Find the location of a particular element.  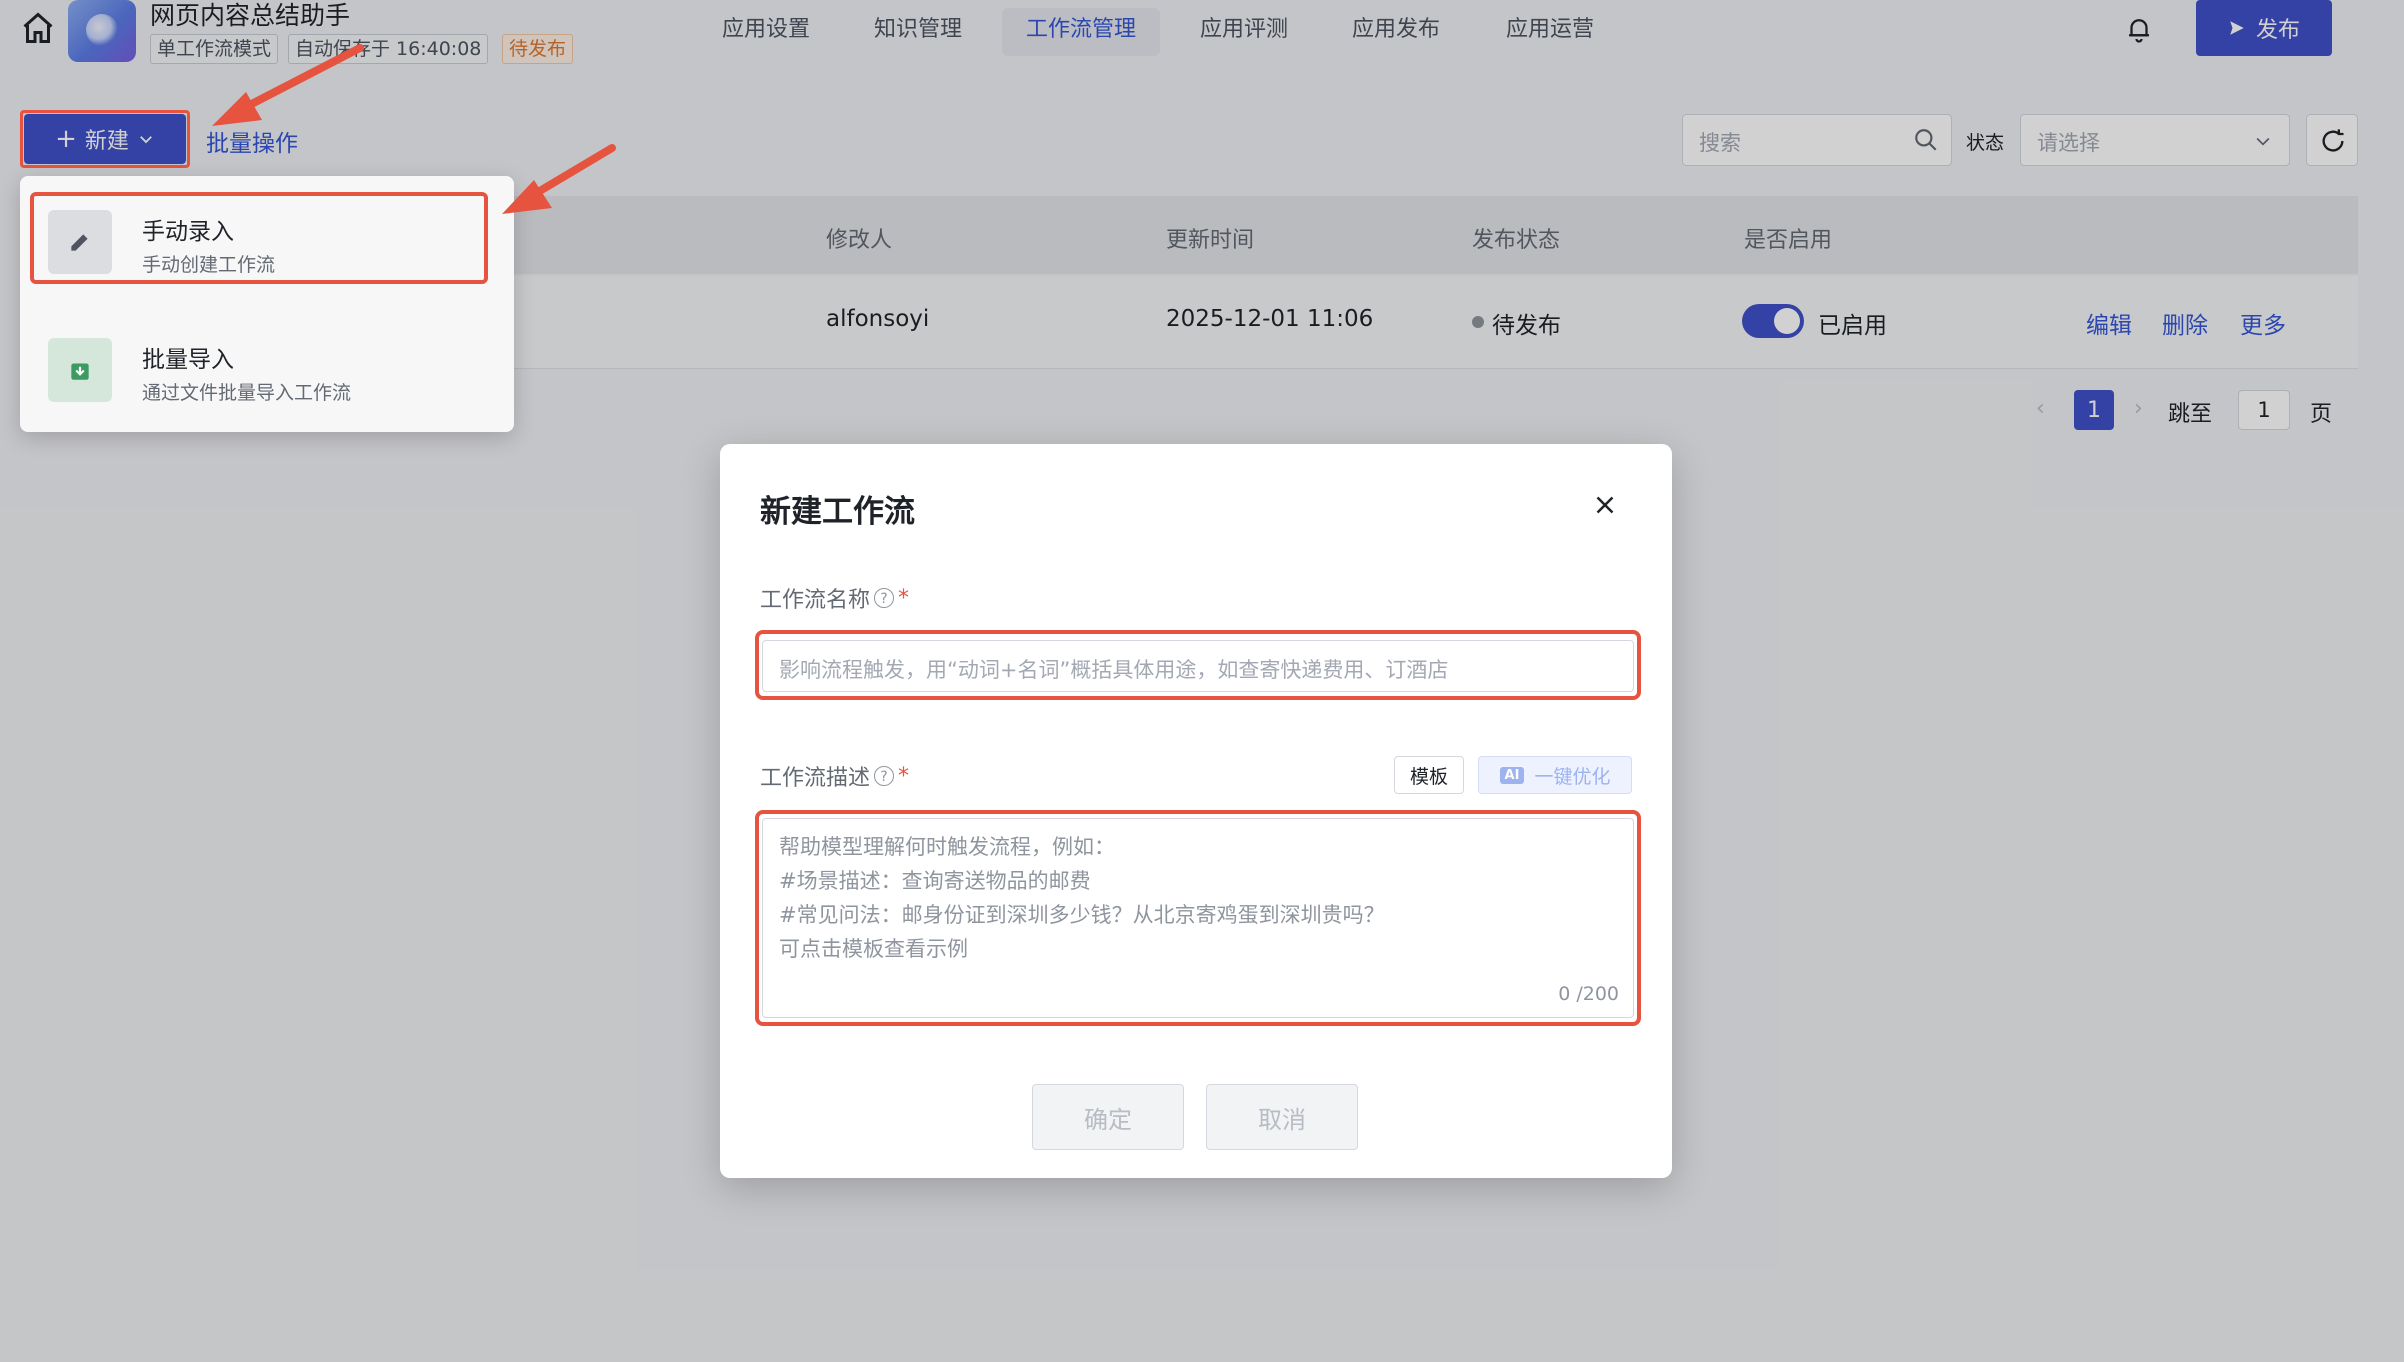

menu-item-subtitle: 通过文件批量导入工作流 is located at coordinates (247, 393).